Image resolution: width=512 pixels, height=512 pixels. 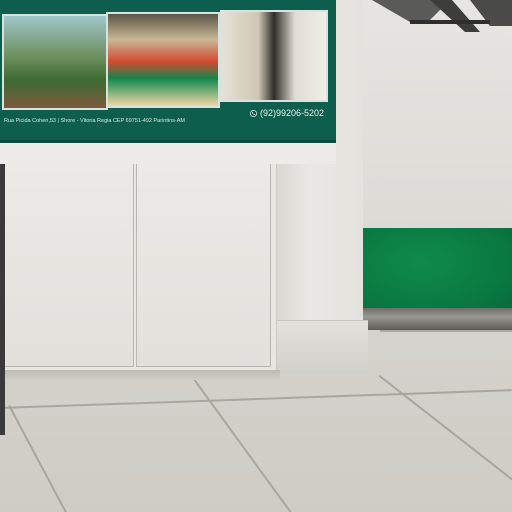 What do you see at coordinates (163, 60) in the screenshot?
I see `banner-photo-food` at bounding box center [163, 60].